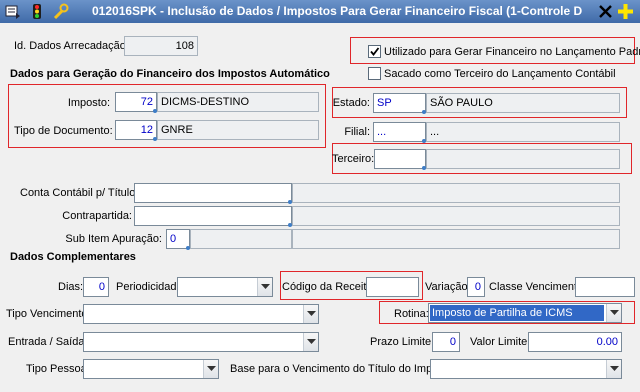  What do you see at coordinates (48, 314) in the screenshot?
I see `tipo-vencimento-label: Tipo Vencimento:` at bounding box center [48, 314].